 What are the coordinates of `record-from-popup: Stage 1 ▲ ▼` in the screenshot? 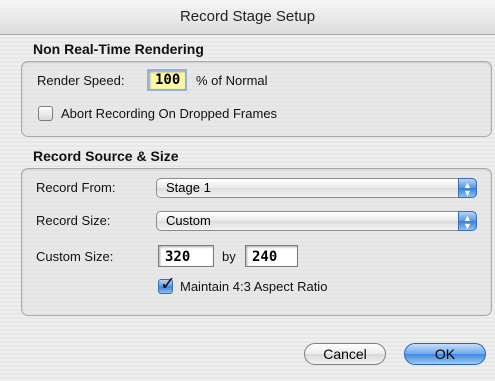 It's located at (316, 188).